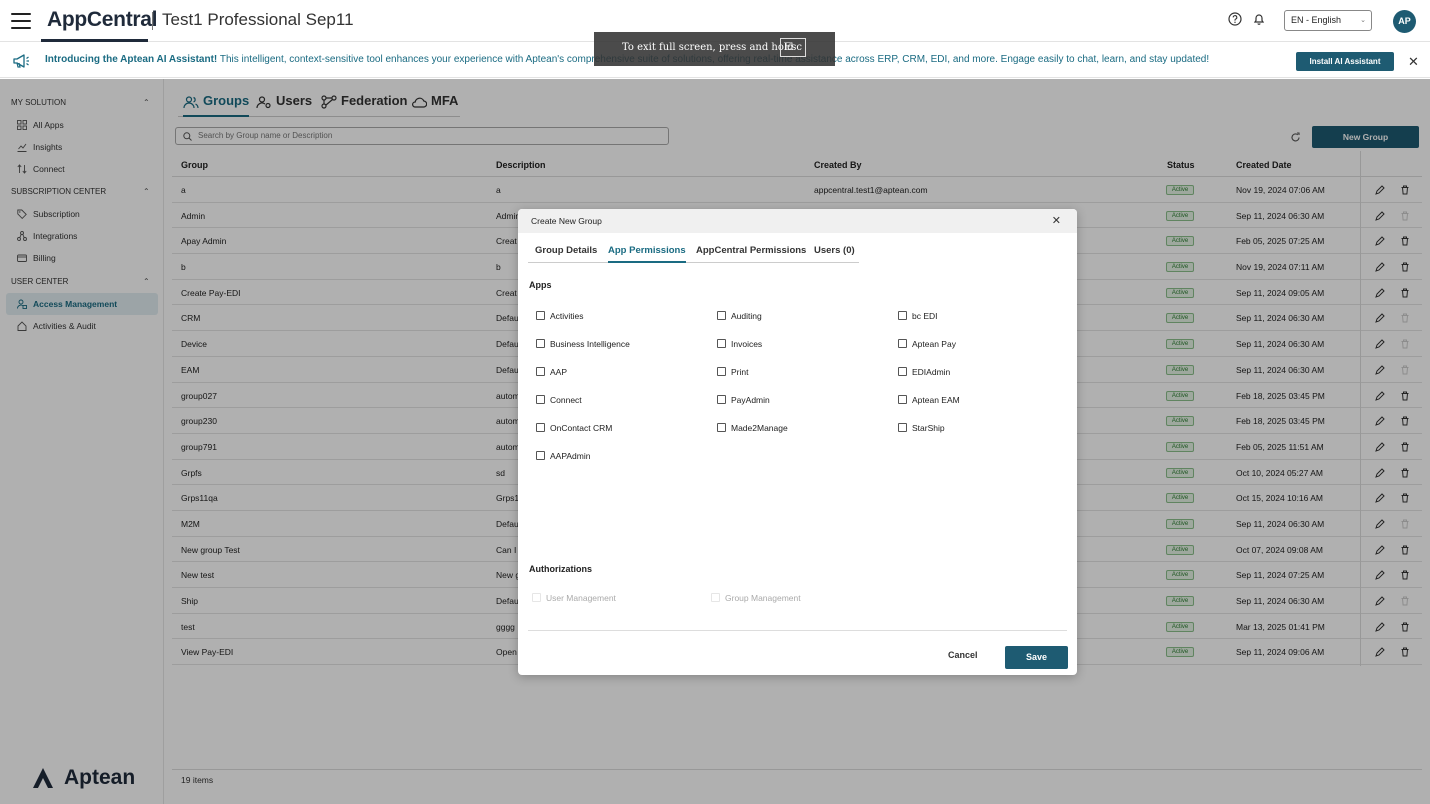 This screenshot has height=804, width=1430. What do you see at coordinates (102, 19) in the screenshot?
I see `app-brand: AppCentral` at bounding box center [102, 19].